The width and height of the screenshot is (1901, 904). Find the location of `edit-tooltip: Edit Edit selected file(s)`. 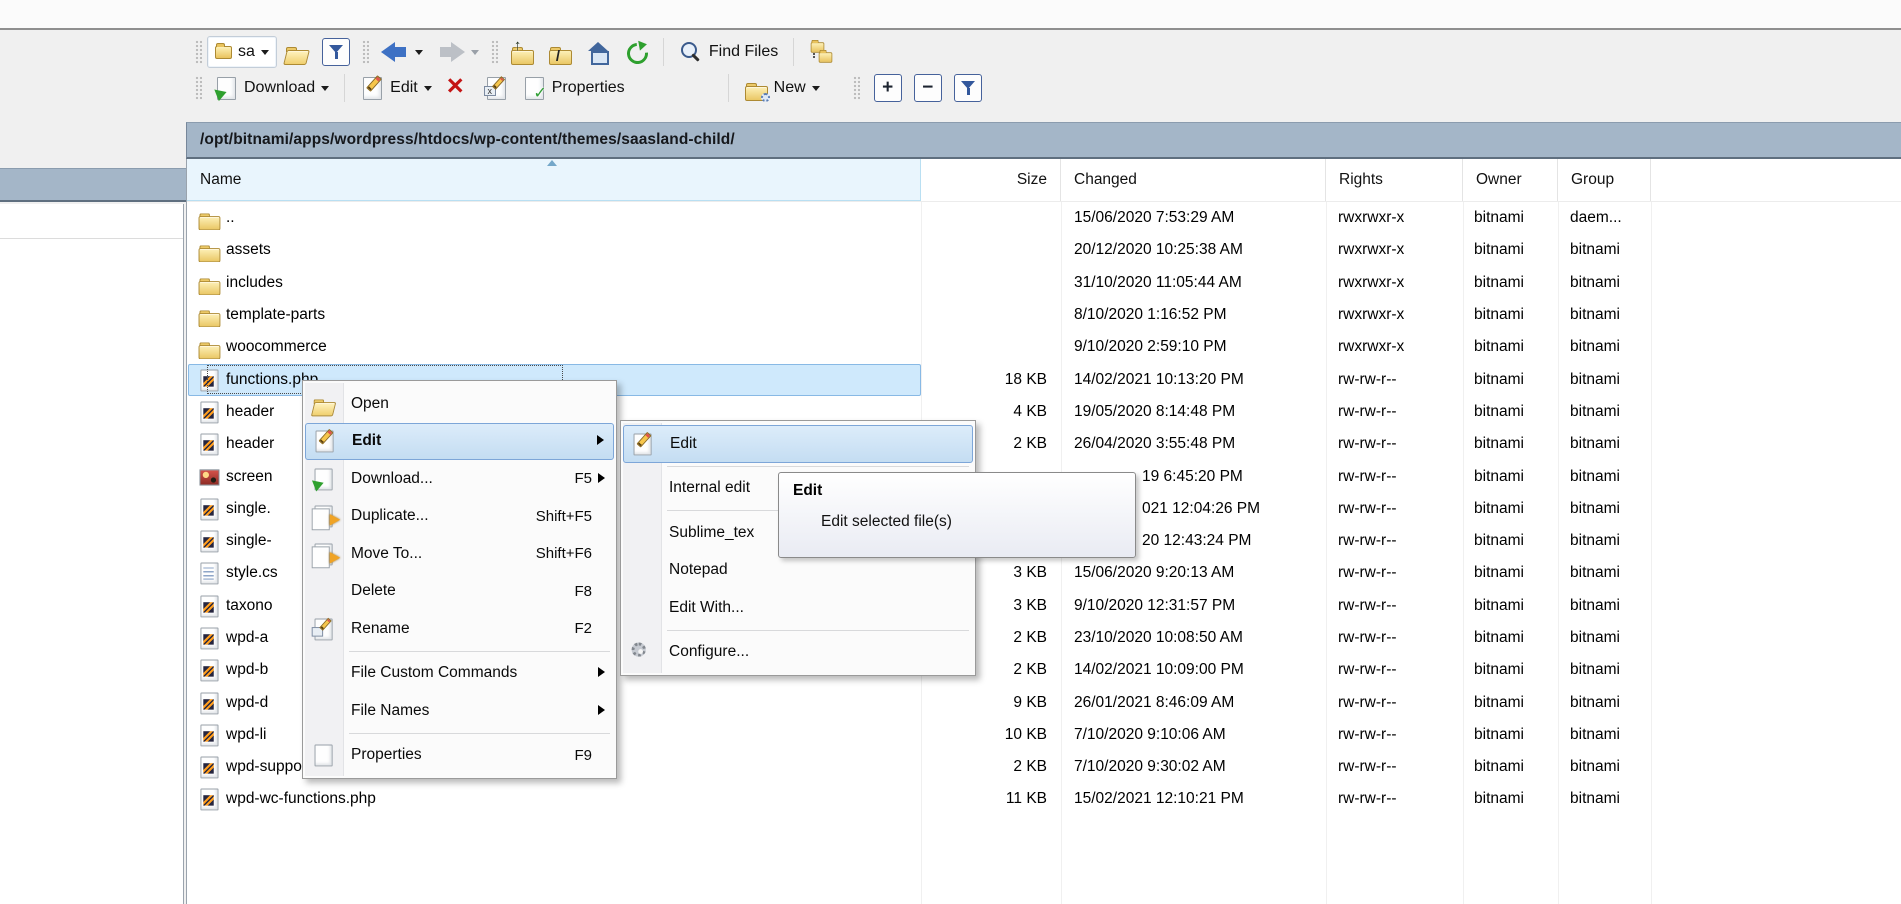

edit-tooltip: Edit Edit selected file(s) is located at coordinates (957, 515).